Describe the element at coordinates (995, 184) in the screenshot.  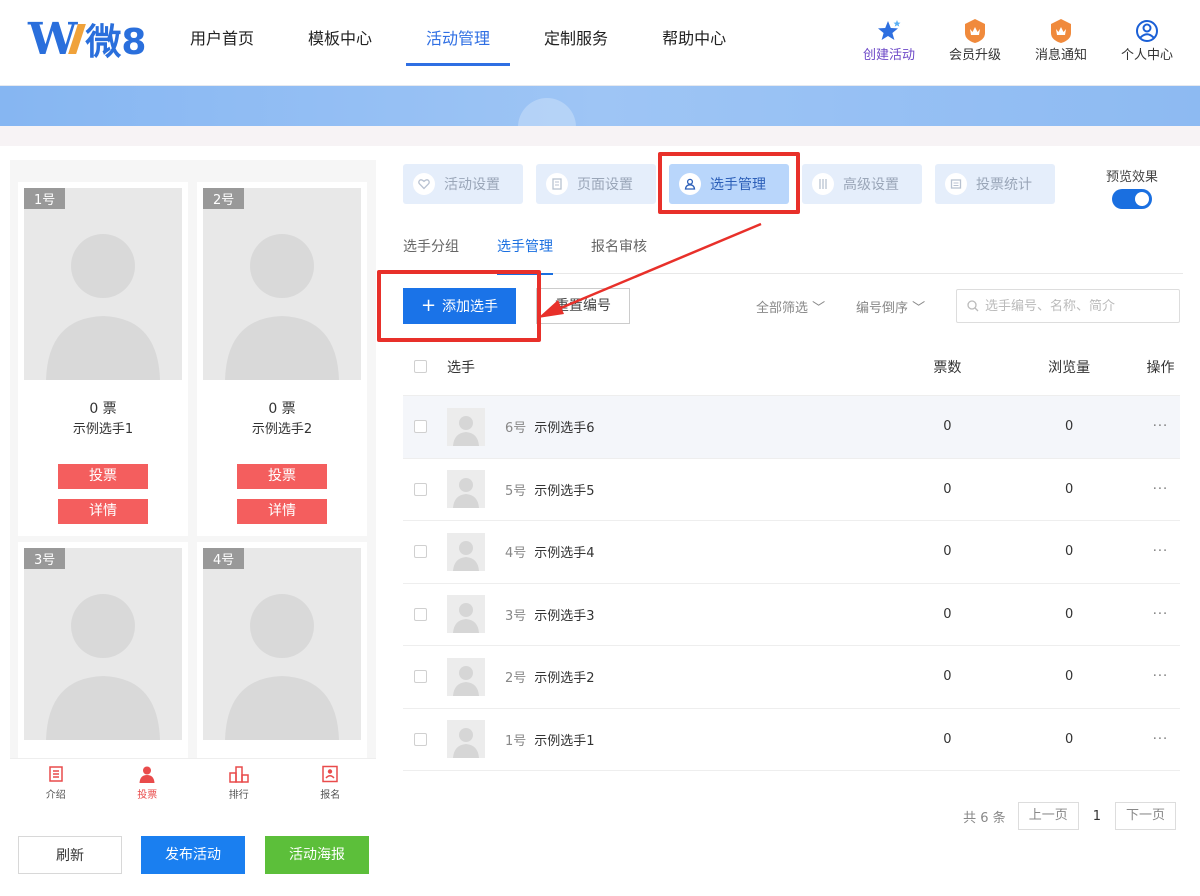
I see `step-vote-statistics: 投票统计` at that location.